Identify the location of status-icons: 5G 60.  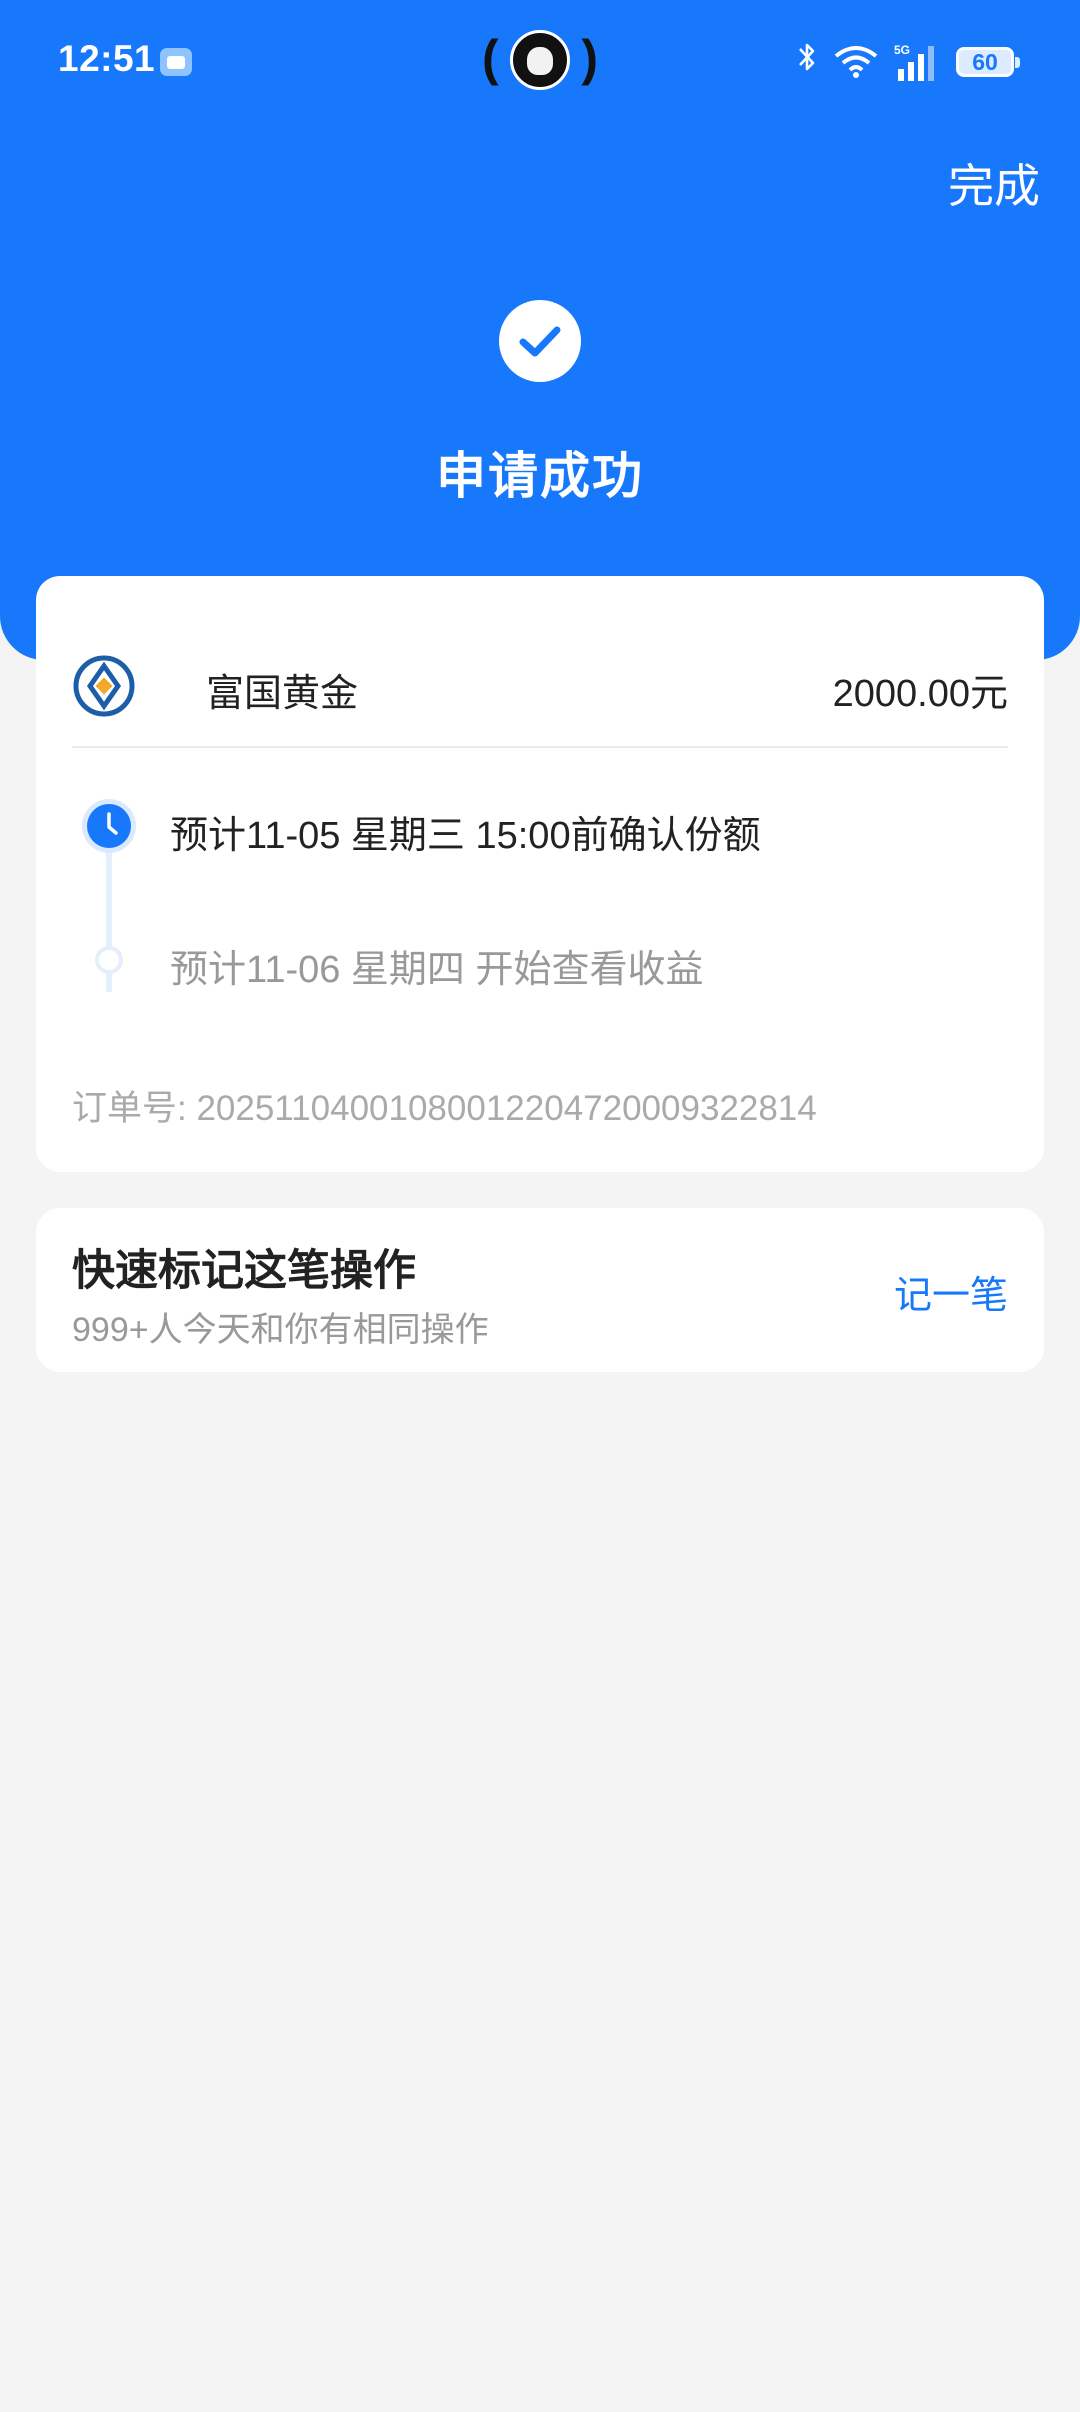
(908, 62).